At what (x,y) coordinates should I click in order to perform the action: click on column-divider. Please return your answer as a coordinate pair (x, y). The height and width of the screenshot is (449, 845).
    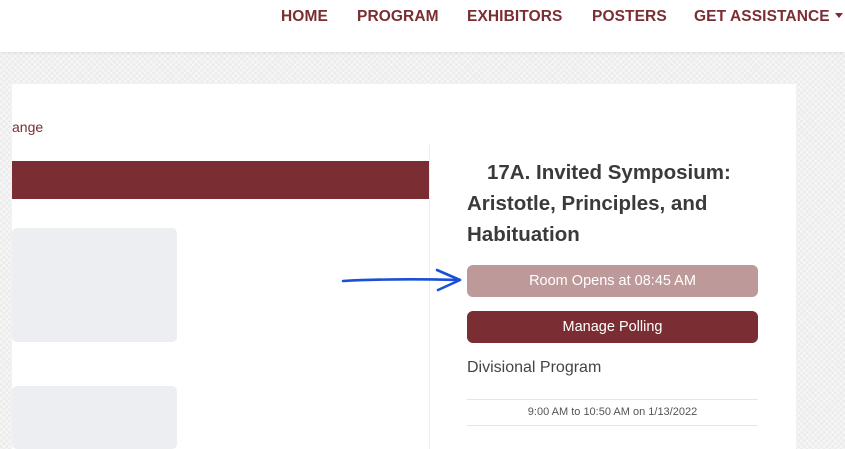
    Looking at the image, I should click on (429, 297).